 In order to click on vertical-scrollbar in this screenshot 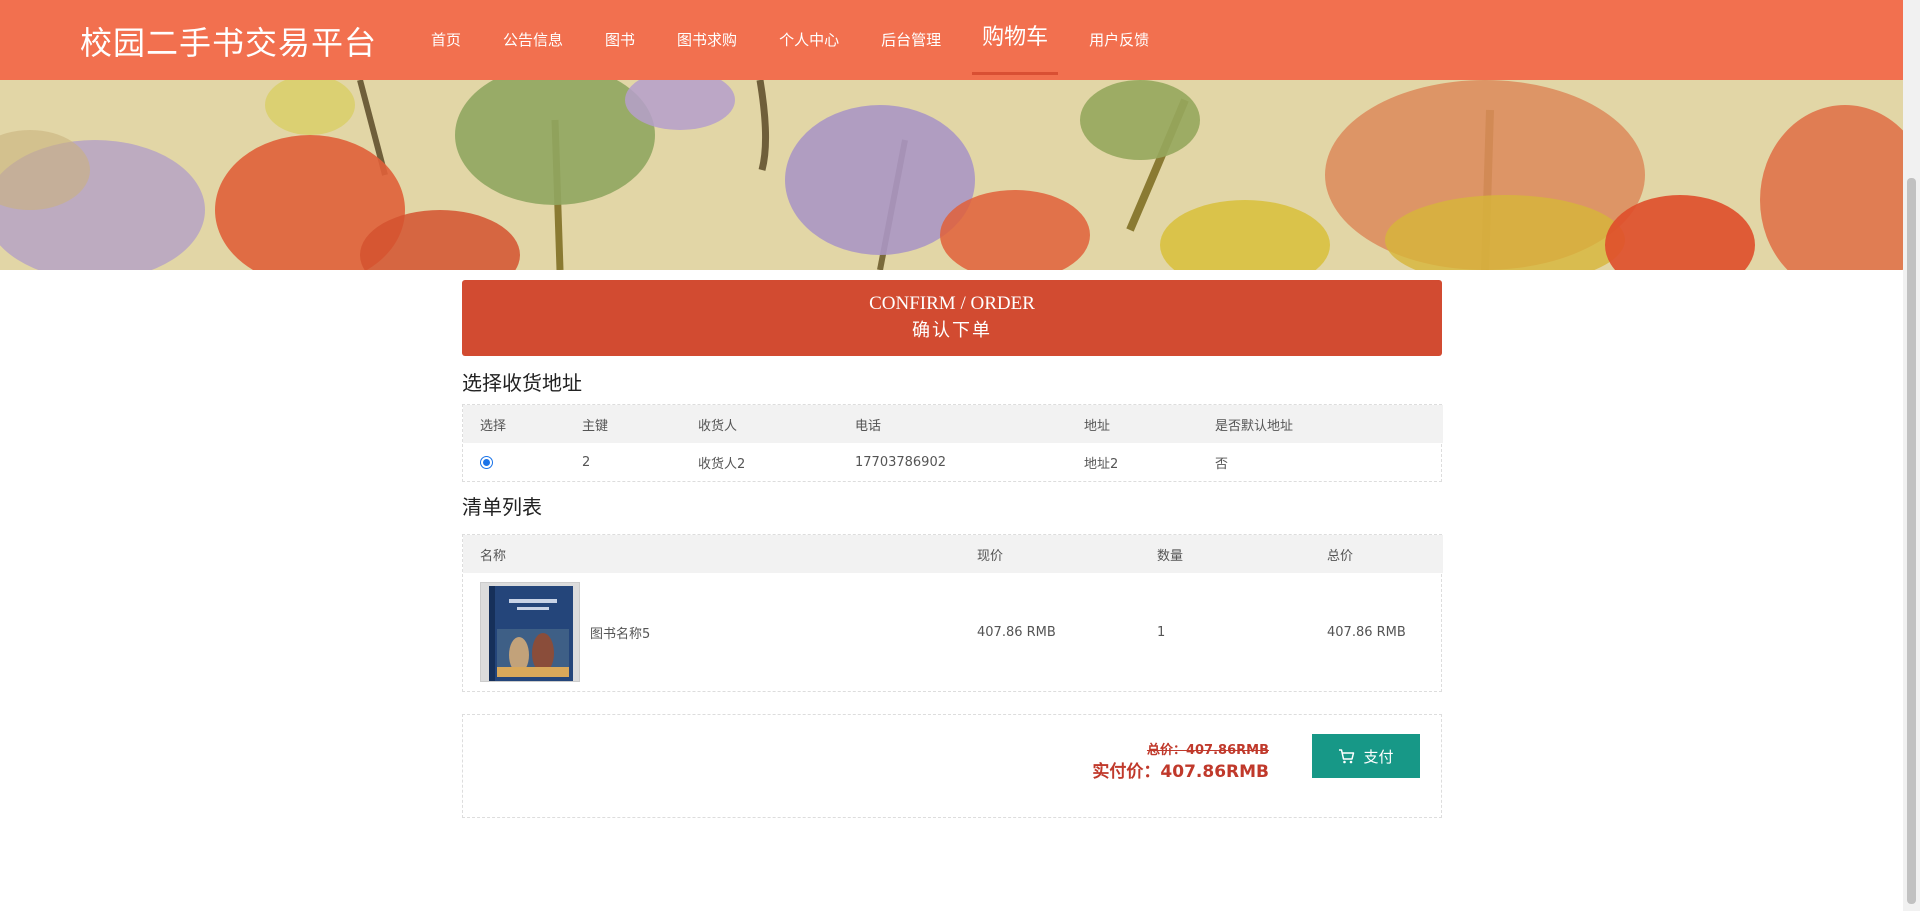, I will do `click(1911, 455)`.